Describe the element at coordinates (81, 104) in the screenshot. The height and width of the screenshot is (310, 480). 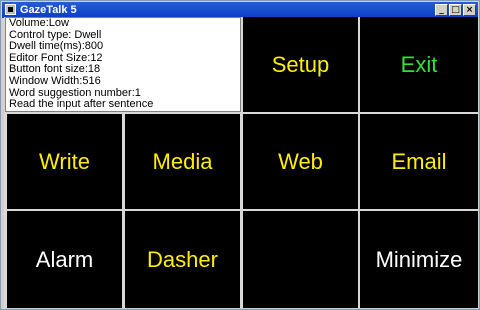
I see `info-read-input: Read the input after sentence` at that location.